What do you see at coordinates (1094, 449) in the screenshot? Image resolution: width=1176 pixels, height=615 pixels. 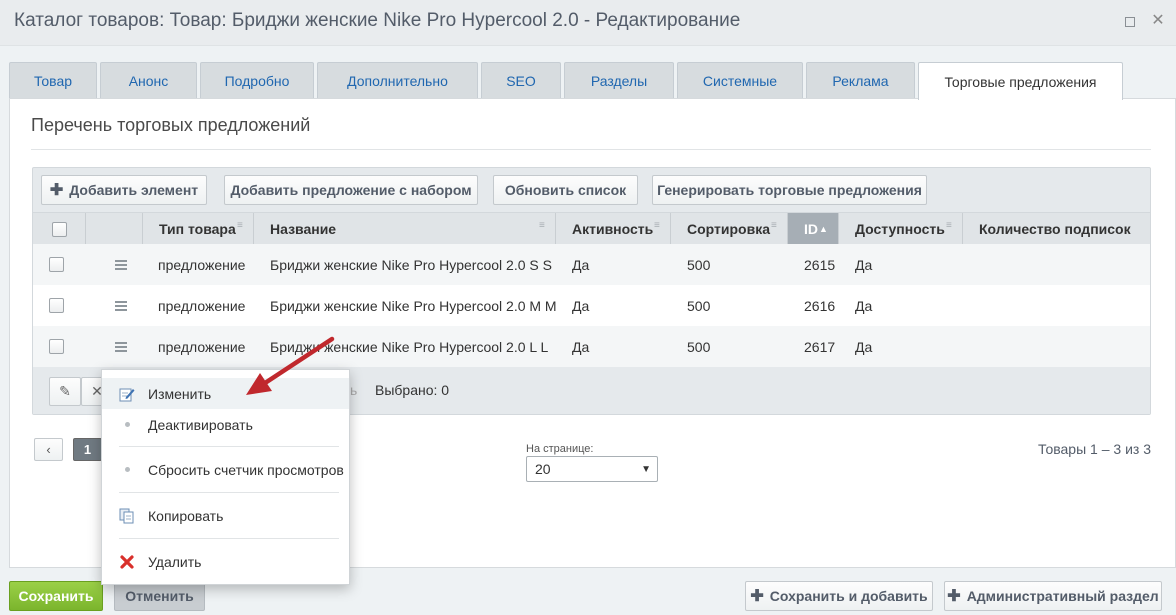 I see `items-counter: Товары 1 – 3 из 3` at bounding box center [1094, 449].